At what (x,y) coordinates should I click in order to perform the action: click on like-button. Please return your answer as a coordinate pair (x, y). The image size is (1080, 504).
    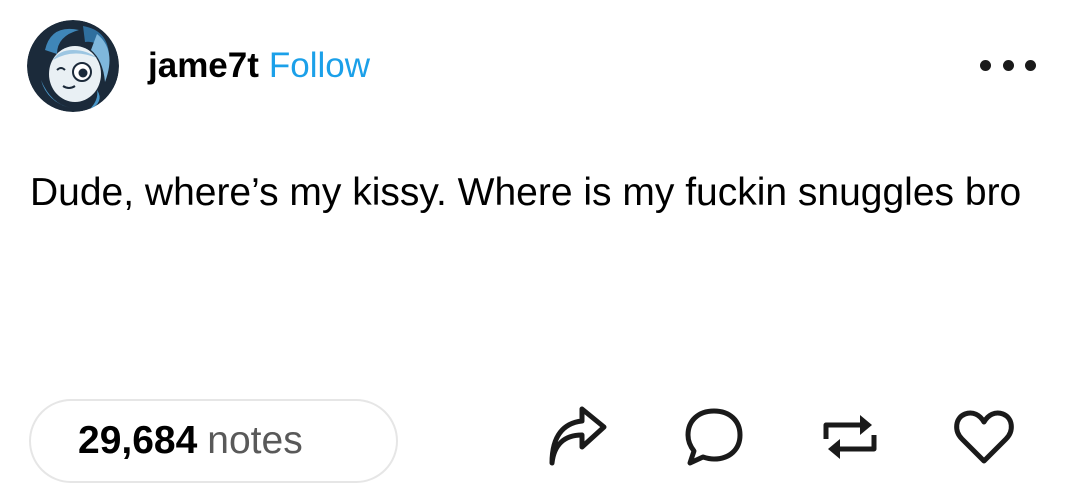
    Looking at the image, I should click on (984, 437).